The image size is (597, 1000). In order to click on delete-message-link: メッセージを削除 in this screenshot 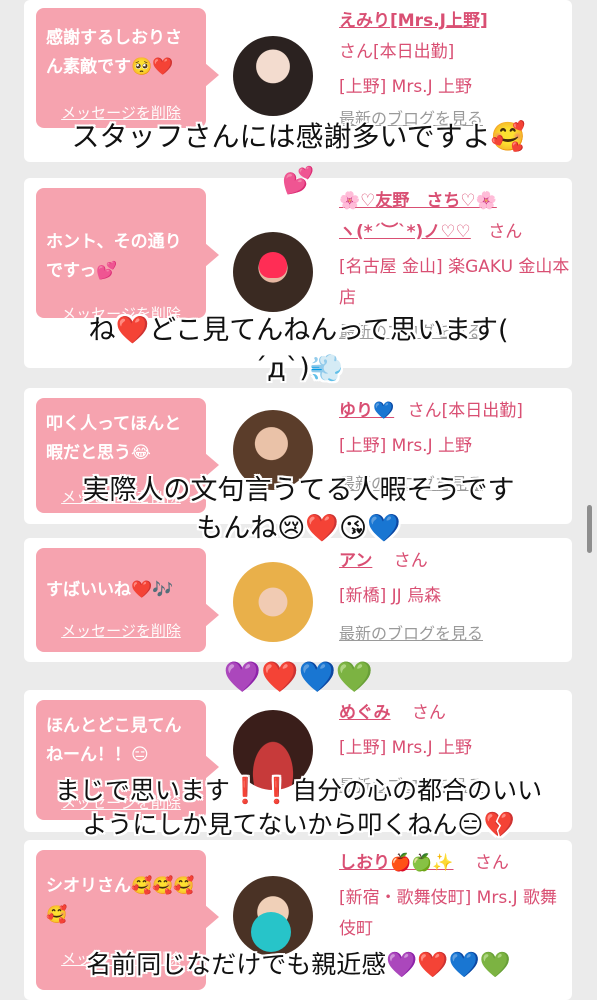, I will do `click(121, 630)`.